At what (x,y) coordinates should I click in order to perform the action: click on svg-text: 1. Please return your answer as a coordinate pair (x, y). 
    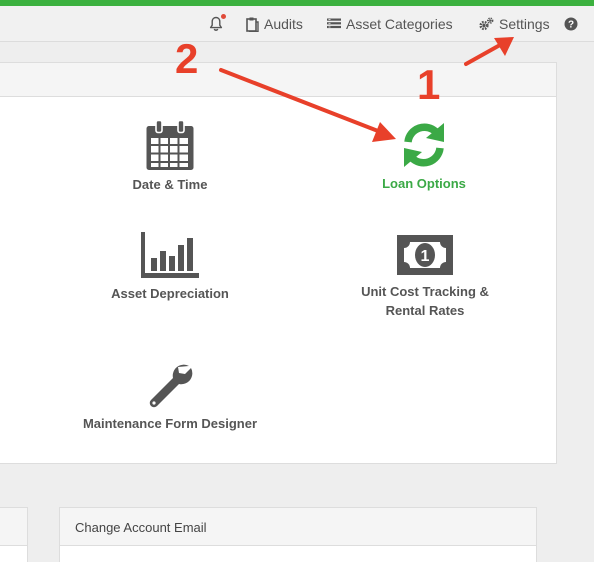
    Looking at the image, I should click on (425, 256).